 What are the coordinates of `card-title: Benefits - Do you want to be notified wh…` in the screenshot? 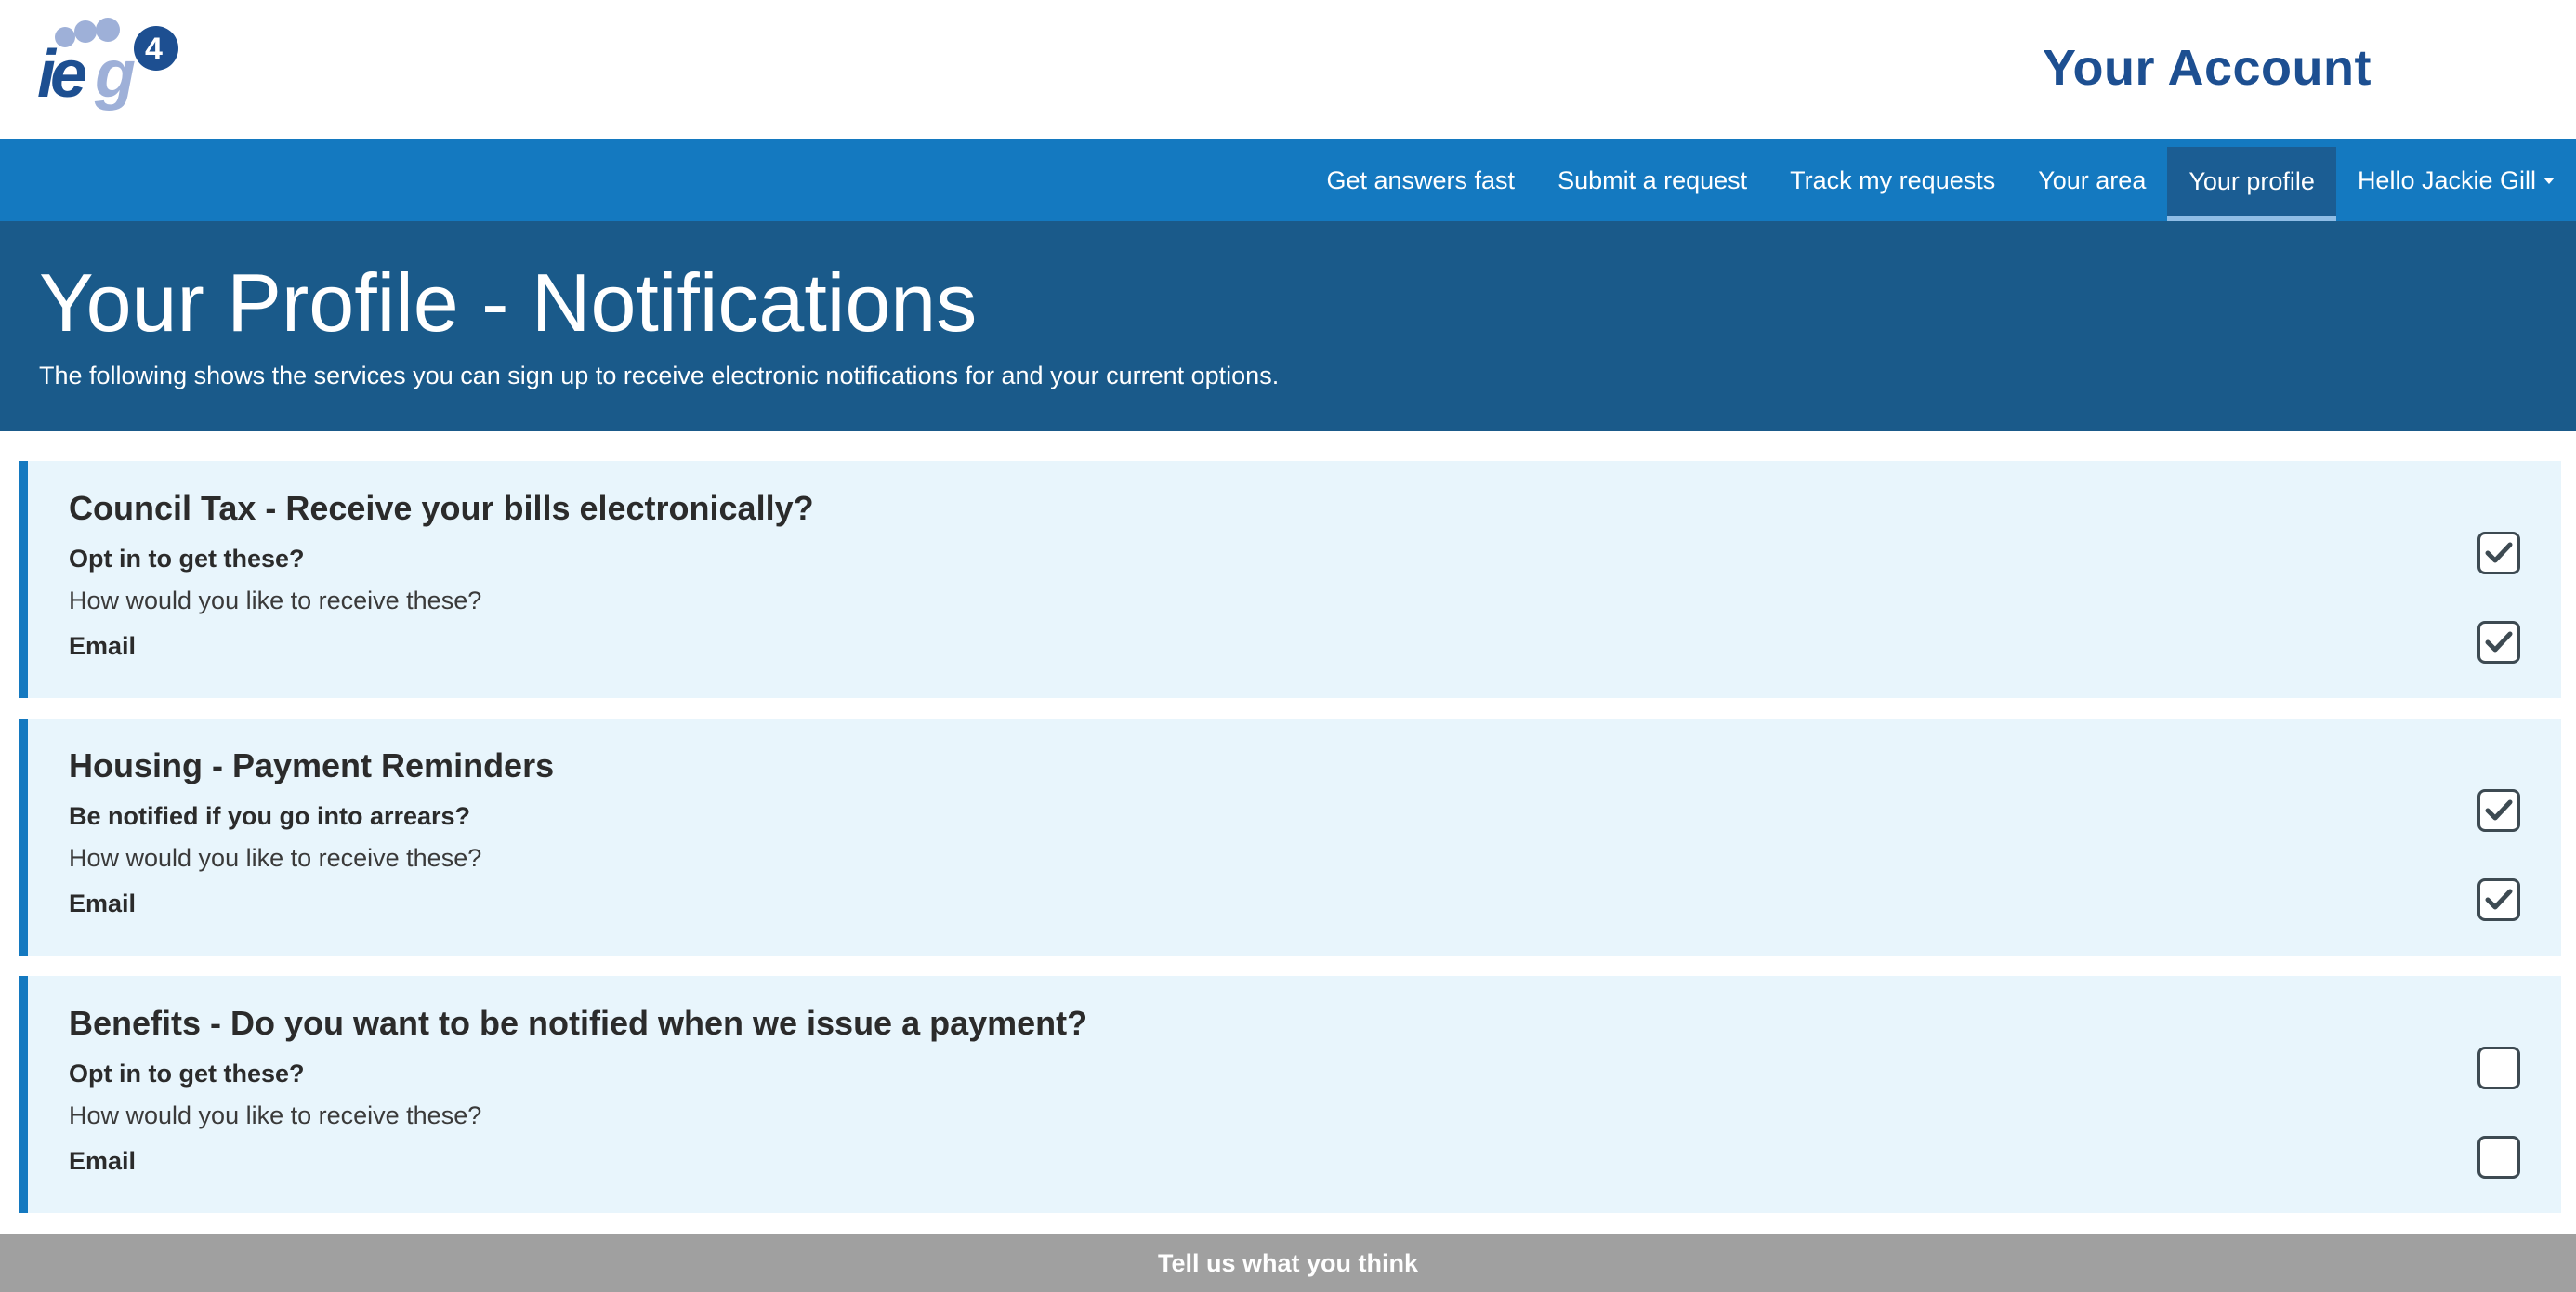 It's located at (578, 1023).